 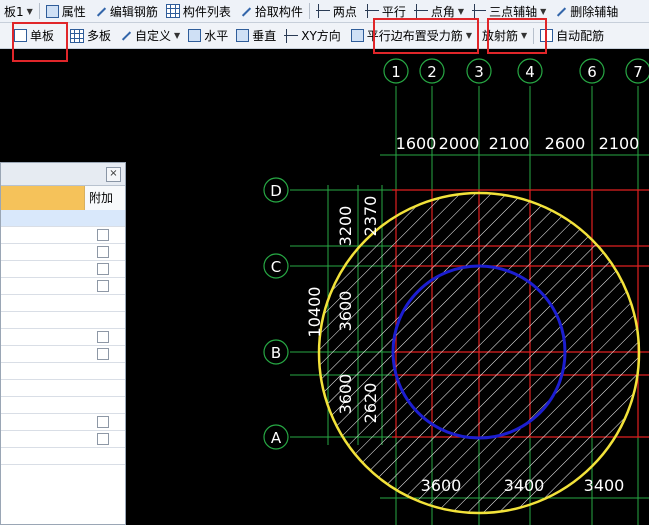 I want to click on component-list-button: 构件列表, so click(x=198, y=11).